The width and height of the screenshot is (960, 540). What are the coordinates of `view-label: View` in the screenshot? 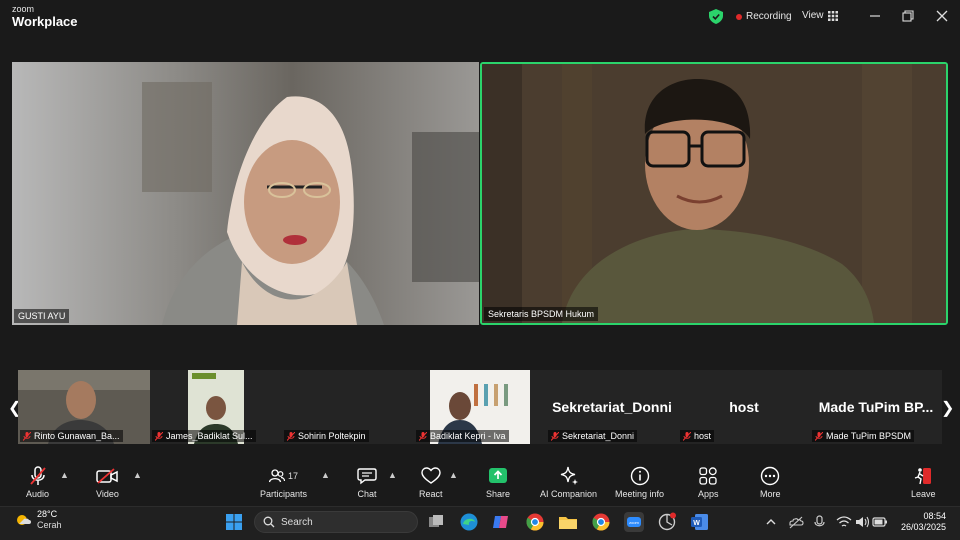 It's located at (813, 15).